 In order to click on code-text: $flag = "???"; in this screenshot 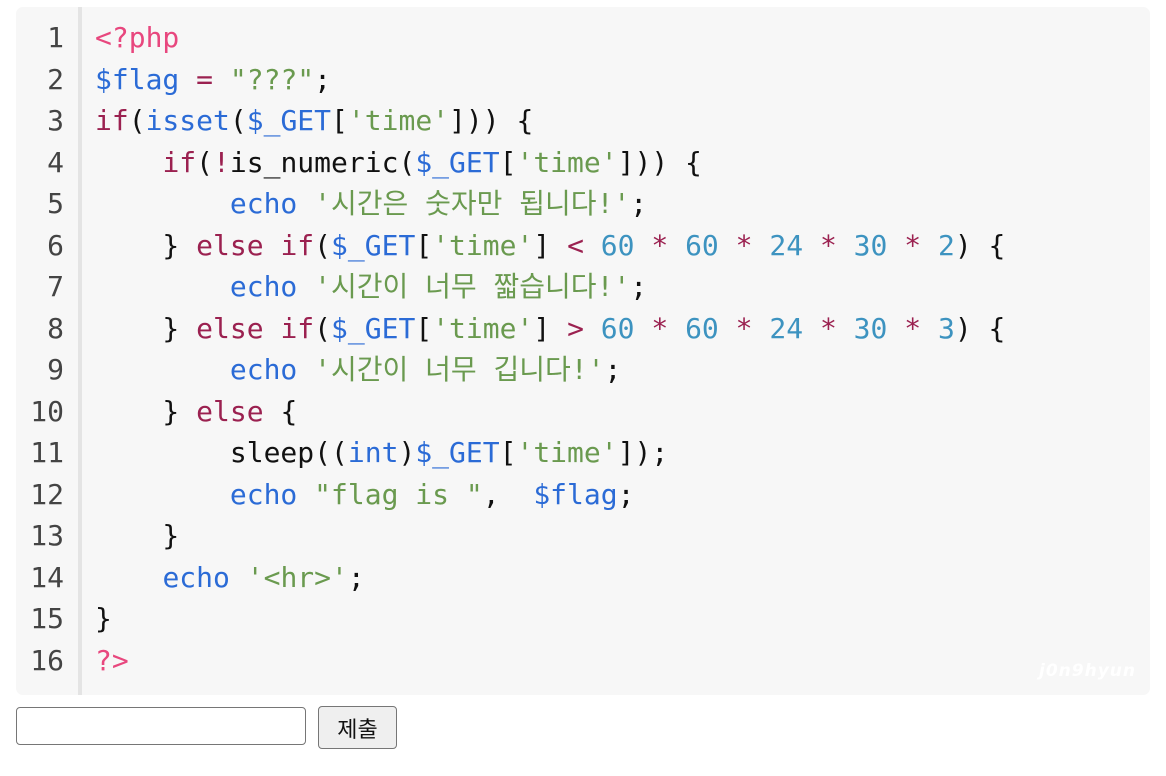, I will do `click(213, 80)`.